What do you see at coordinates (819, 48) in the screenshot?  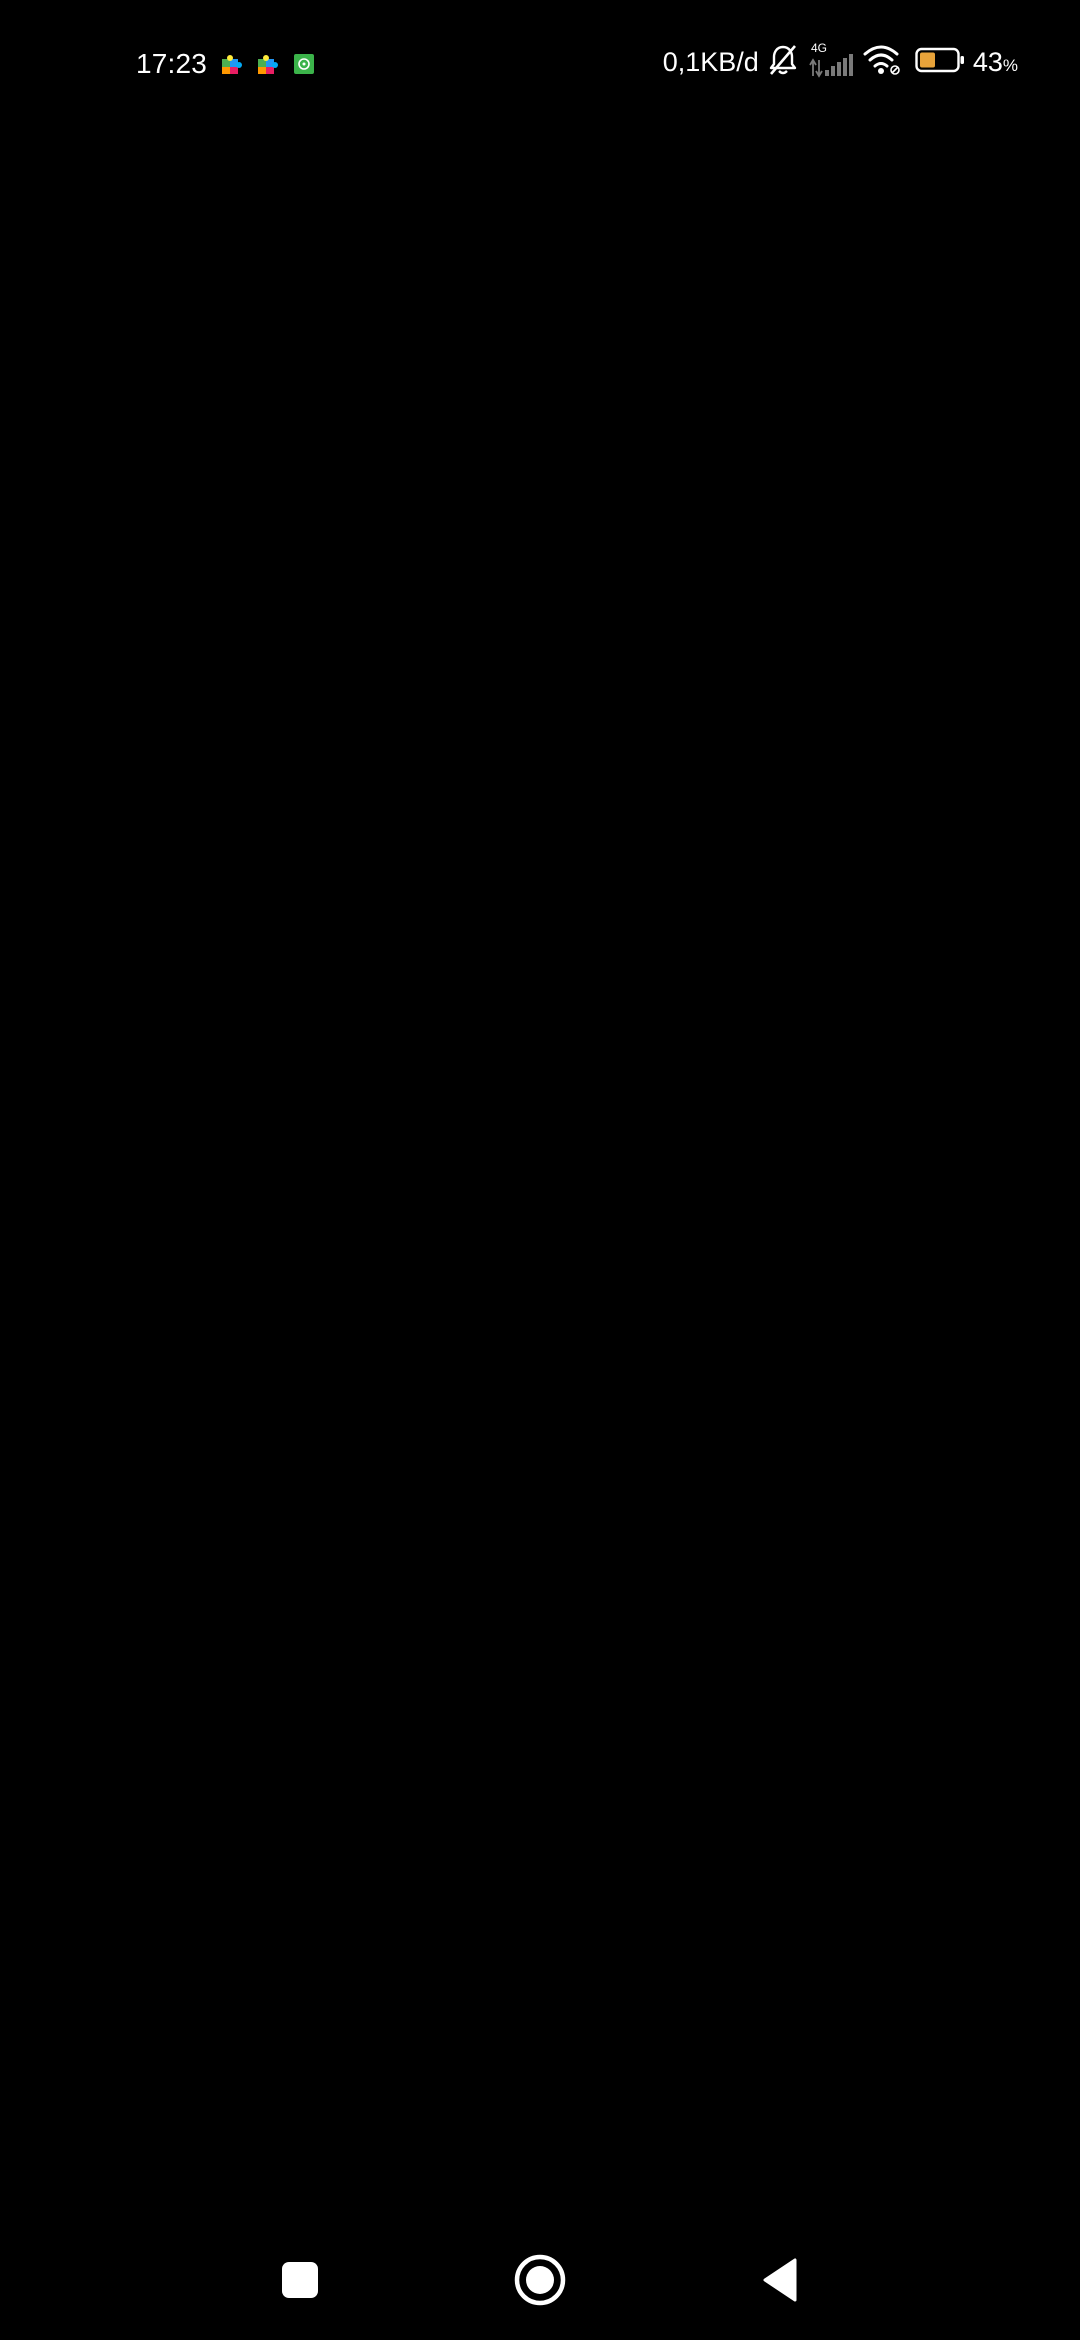 I see `network-type-label: 4G` at bounding box center [819, 48].